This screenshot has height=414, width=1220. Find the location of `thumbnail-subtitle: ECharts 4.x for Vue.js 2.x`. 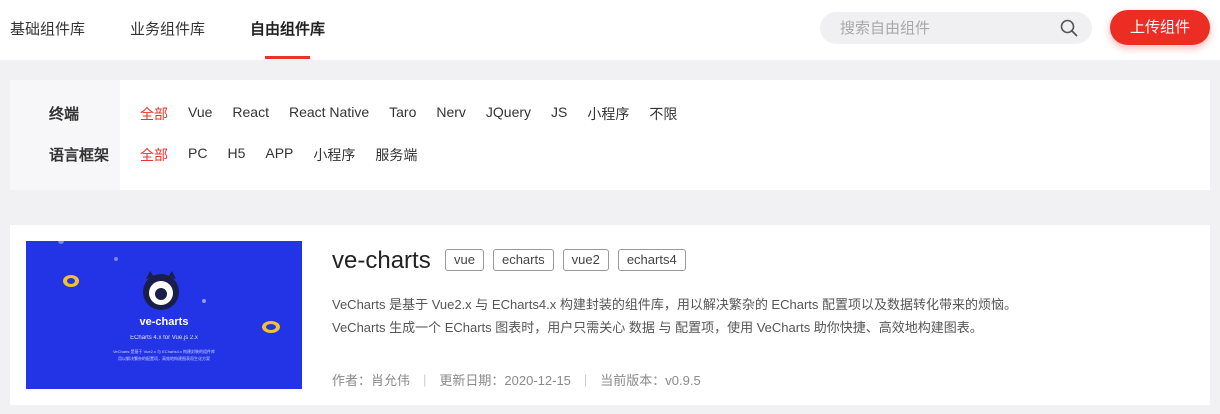

thumbnail-subtitle: ECharts 4.x for Vue.js 2.x is located at coordinates (164, 338).